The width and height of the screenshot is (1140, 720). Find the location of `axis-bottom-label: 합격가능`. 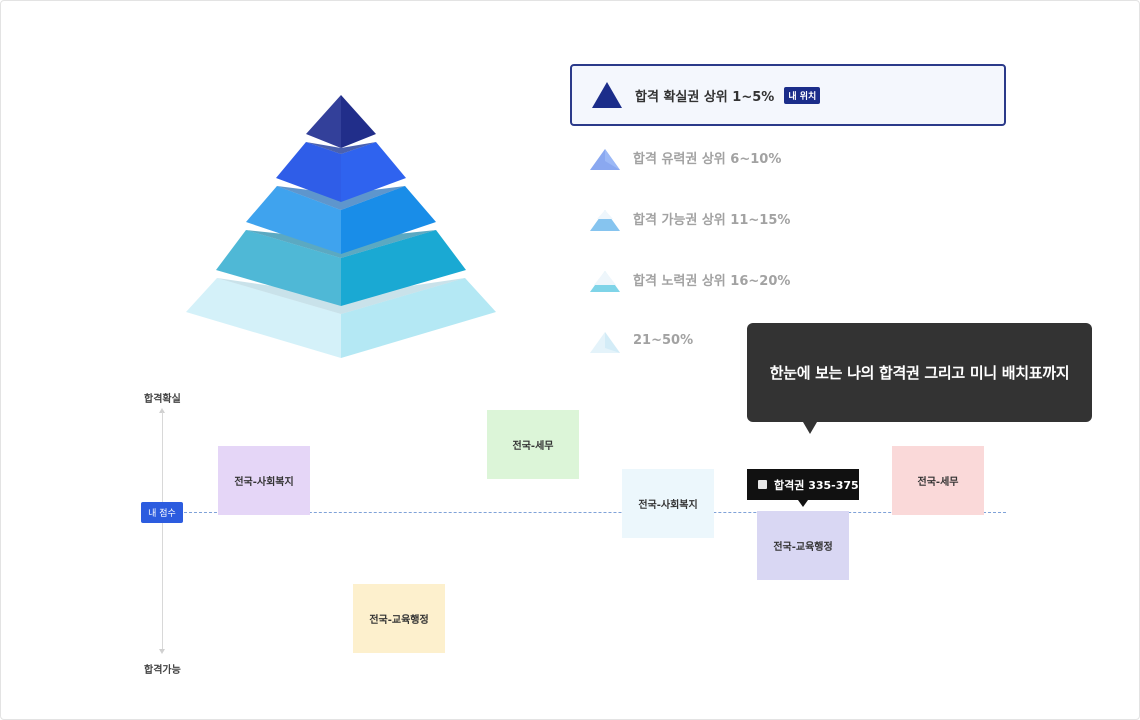

axis-bottom-label: 합격가능 is located at coordinates (162, 670).